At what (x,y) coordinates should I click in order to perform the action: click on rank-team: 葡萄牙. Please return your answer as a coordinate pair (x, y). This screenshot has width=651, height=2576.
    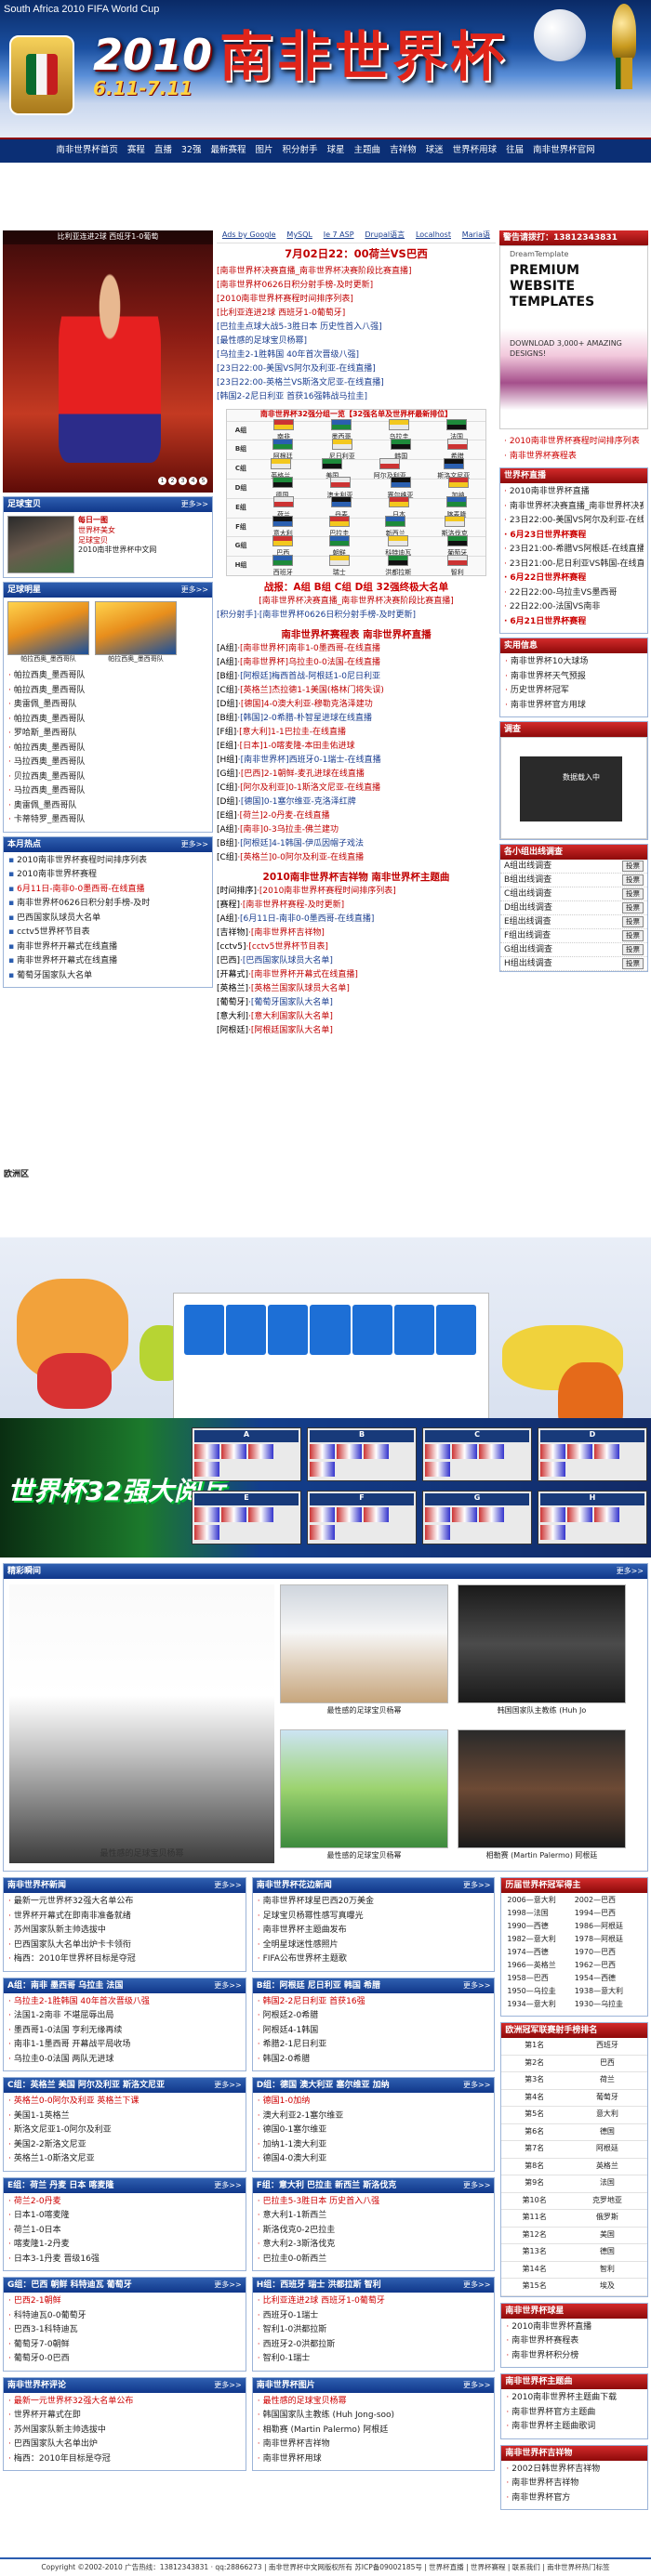
    Looking at the image, I should click on (607, 2098).